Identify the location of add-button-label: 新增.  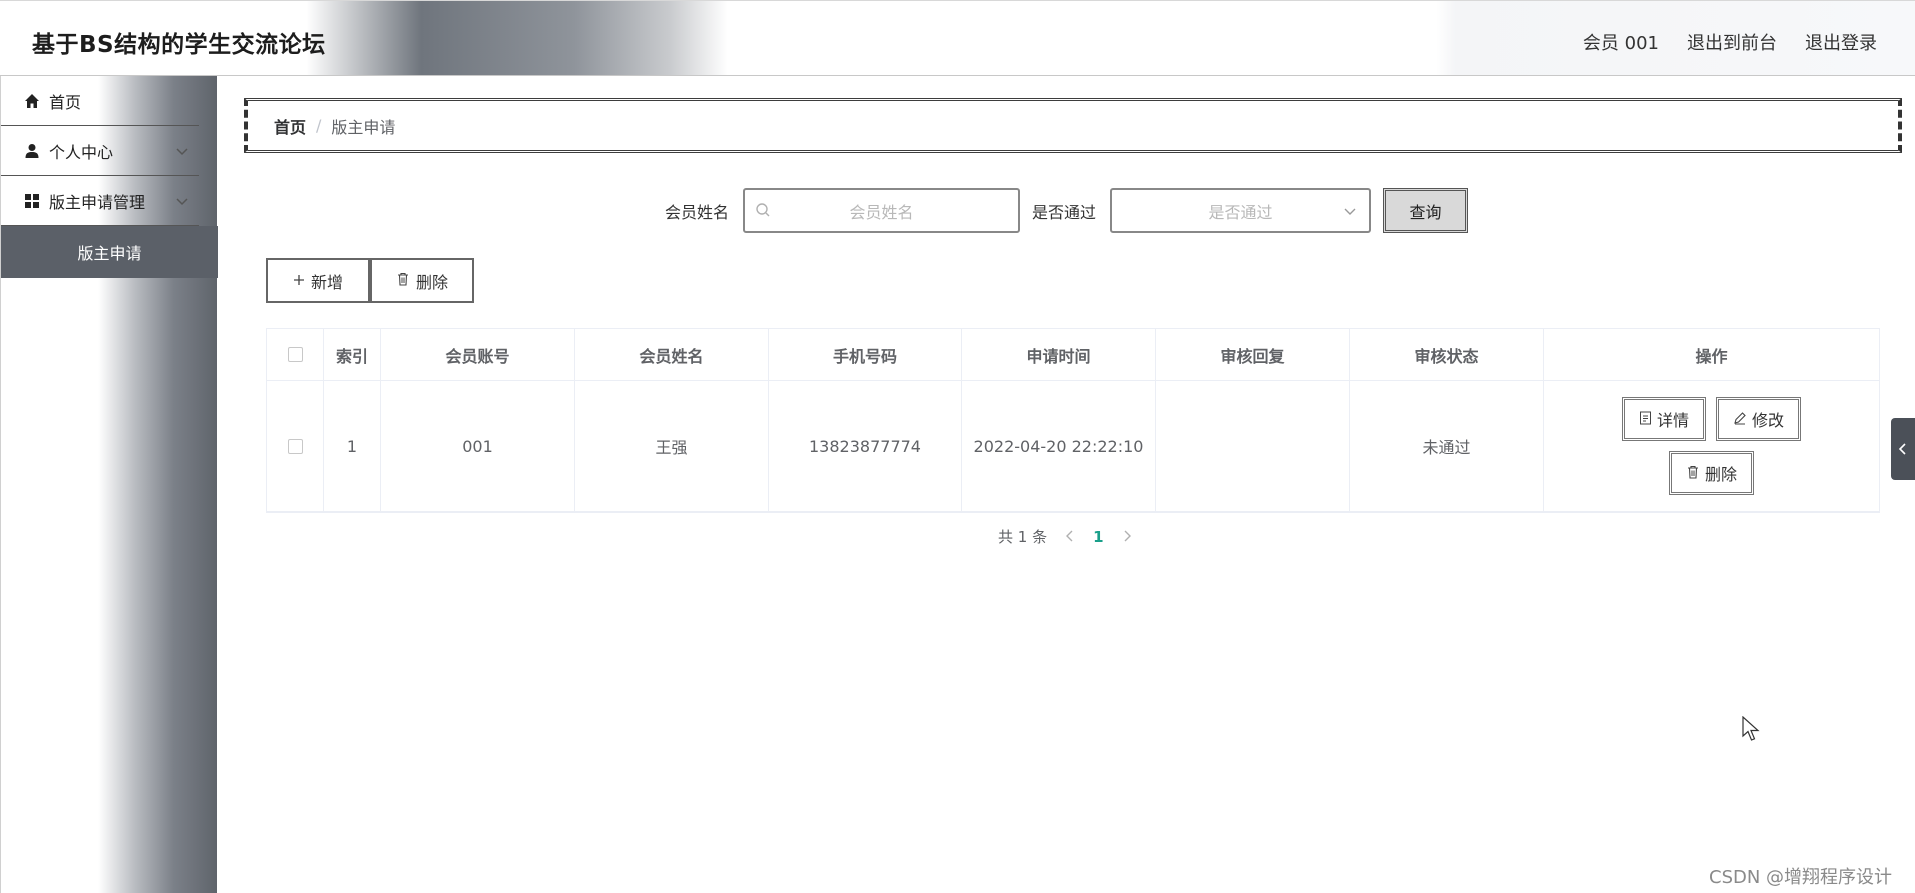
(326, 282).